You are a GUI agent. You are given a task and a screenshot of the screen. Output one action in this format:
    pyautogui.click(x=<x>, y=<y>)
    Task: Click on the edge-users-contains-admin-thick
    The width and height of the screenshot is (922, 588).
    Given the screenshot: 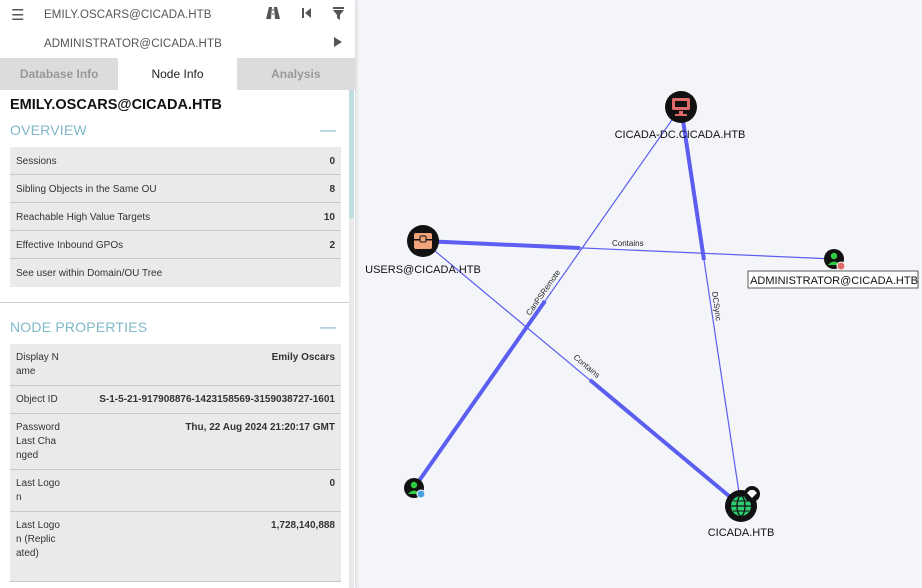 What is the action you would take?
    pyautogui.click(x=501, y=244)
    